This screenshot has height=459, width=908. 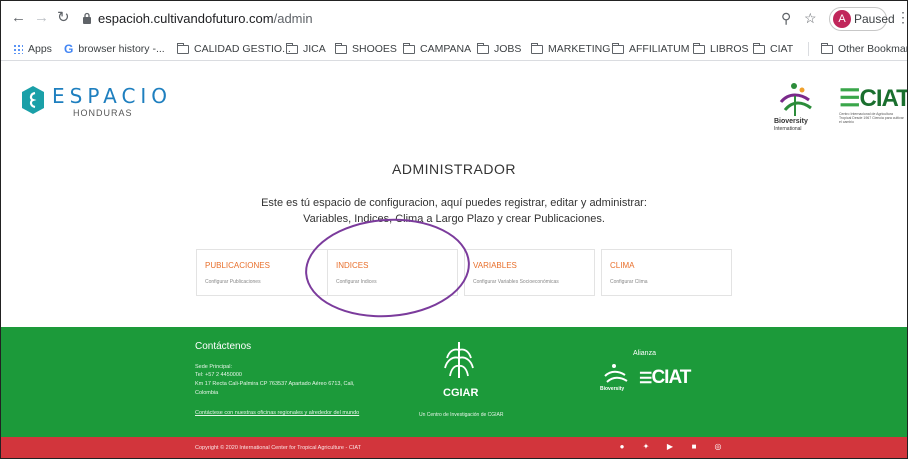 What do you see at coordinates (612, 389) in the screenshot?
I see `alliance-bioversity: Bioversity` at bounding box center [612, 389].